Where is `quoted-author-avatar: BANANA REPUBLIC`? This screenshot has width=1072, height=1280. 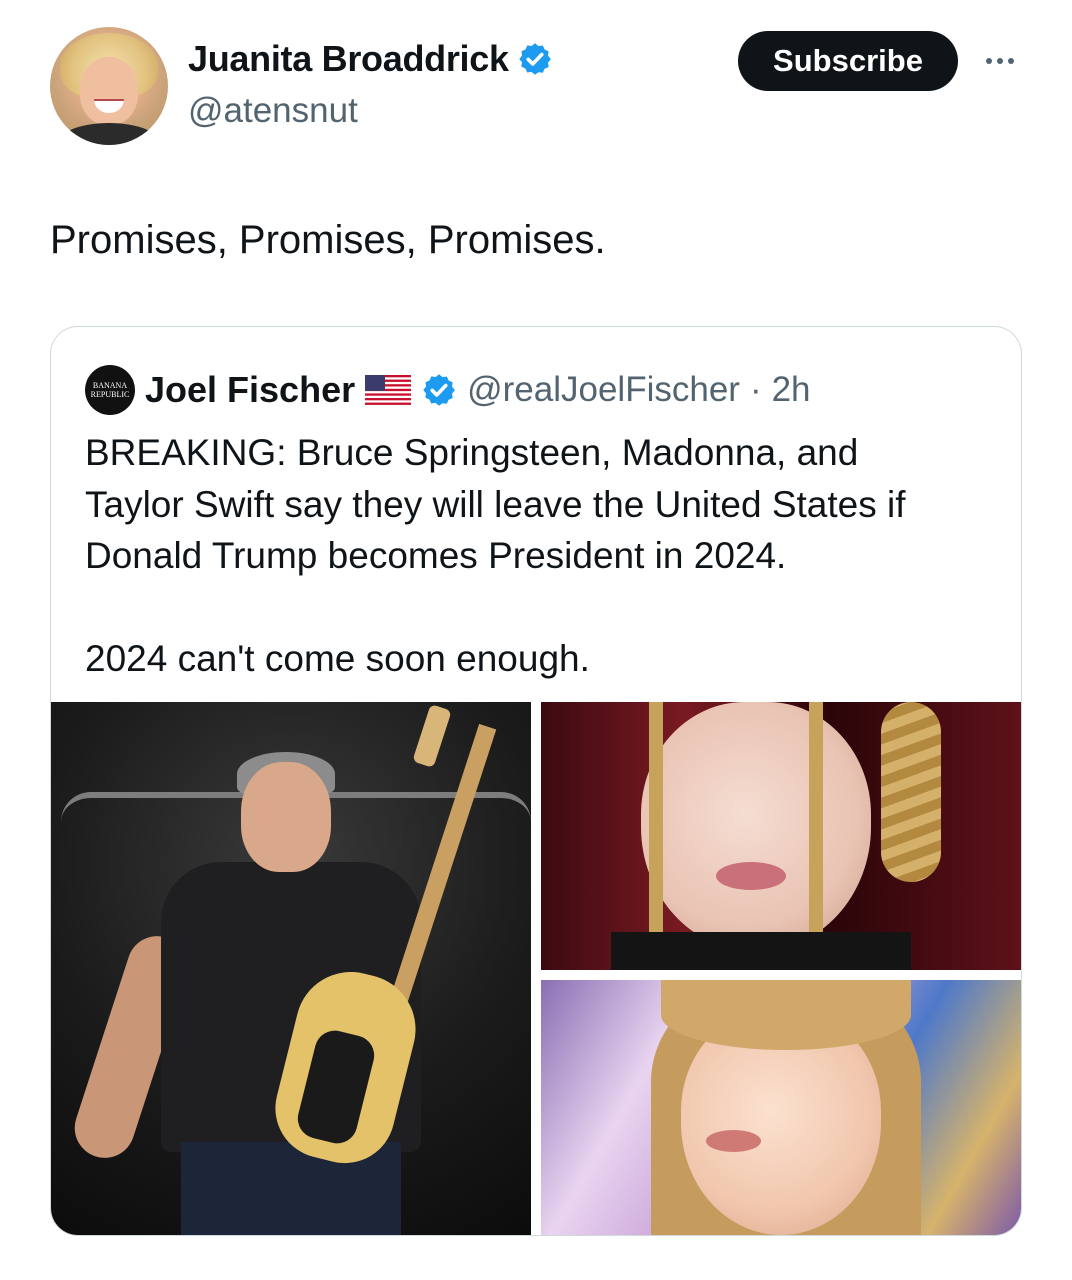
quoted-author-avatar: BANANA REPUBLIC is located at coordinates (110, 390).